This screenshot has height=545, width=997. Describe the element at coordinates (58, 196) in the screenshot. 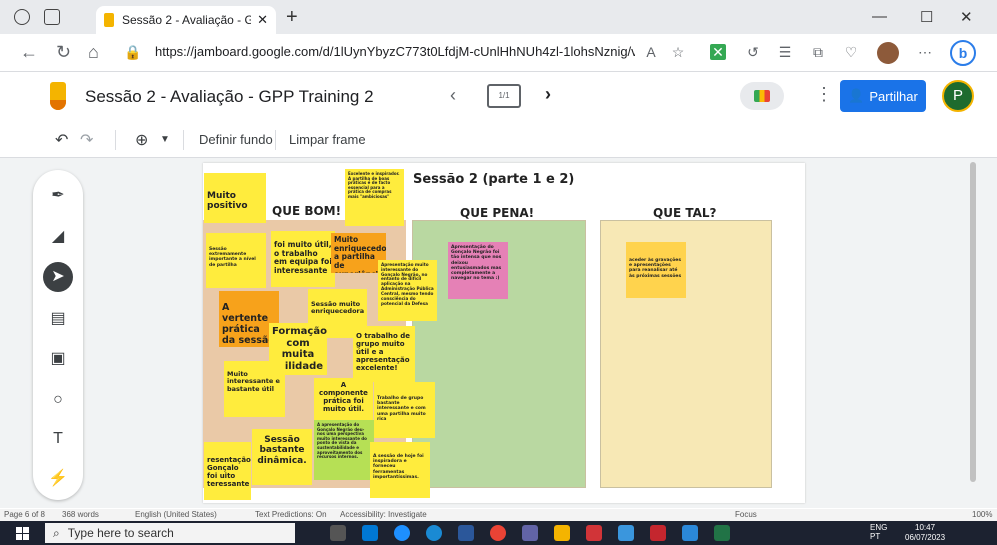

I see `pen-icon: ✒` at that location.